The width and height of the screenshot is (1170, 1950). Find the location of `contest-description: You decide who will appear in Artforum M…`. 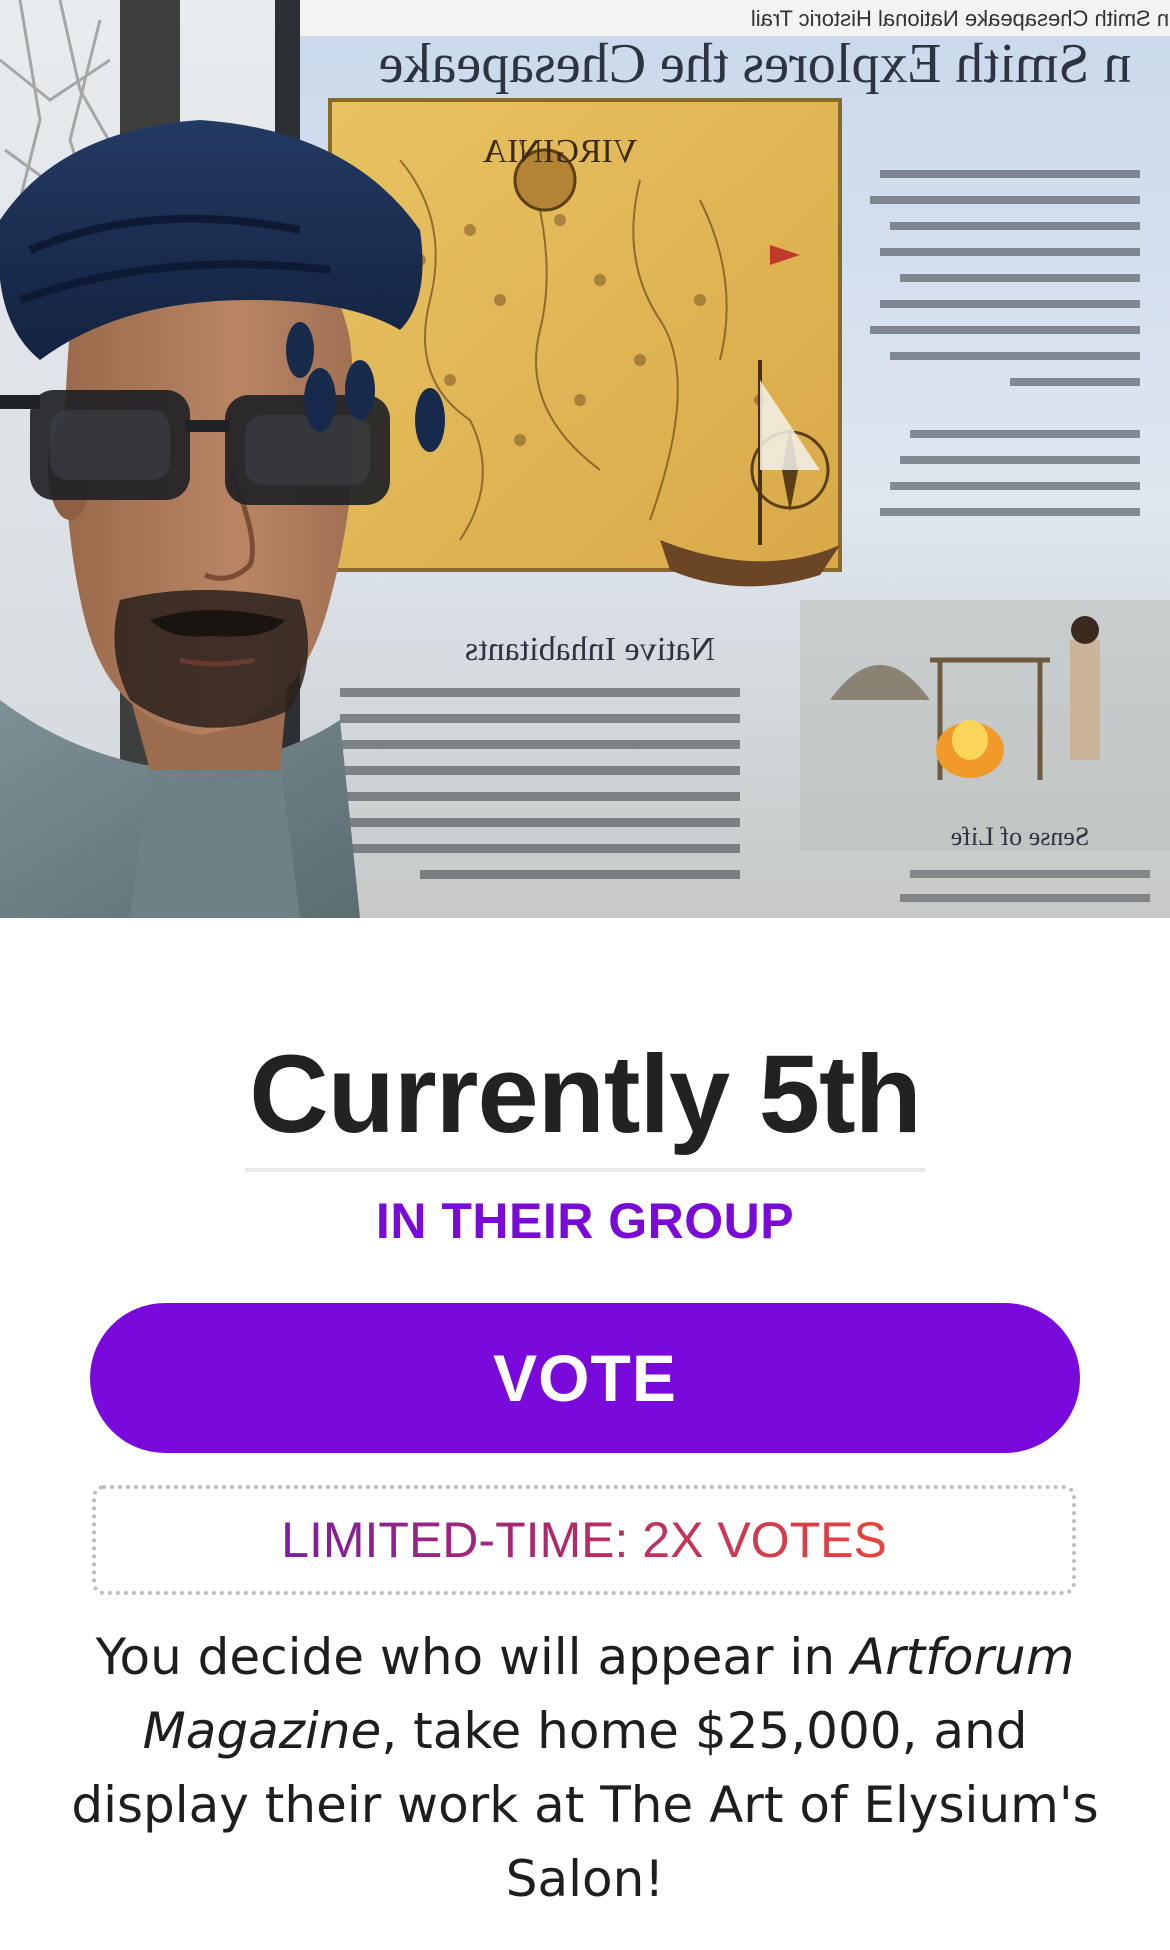

contest-description: You decide who will appear in Artforum M… is located at coordinates (585, 1768).